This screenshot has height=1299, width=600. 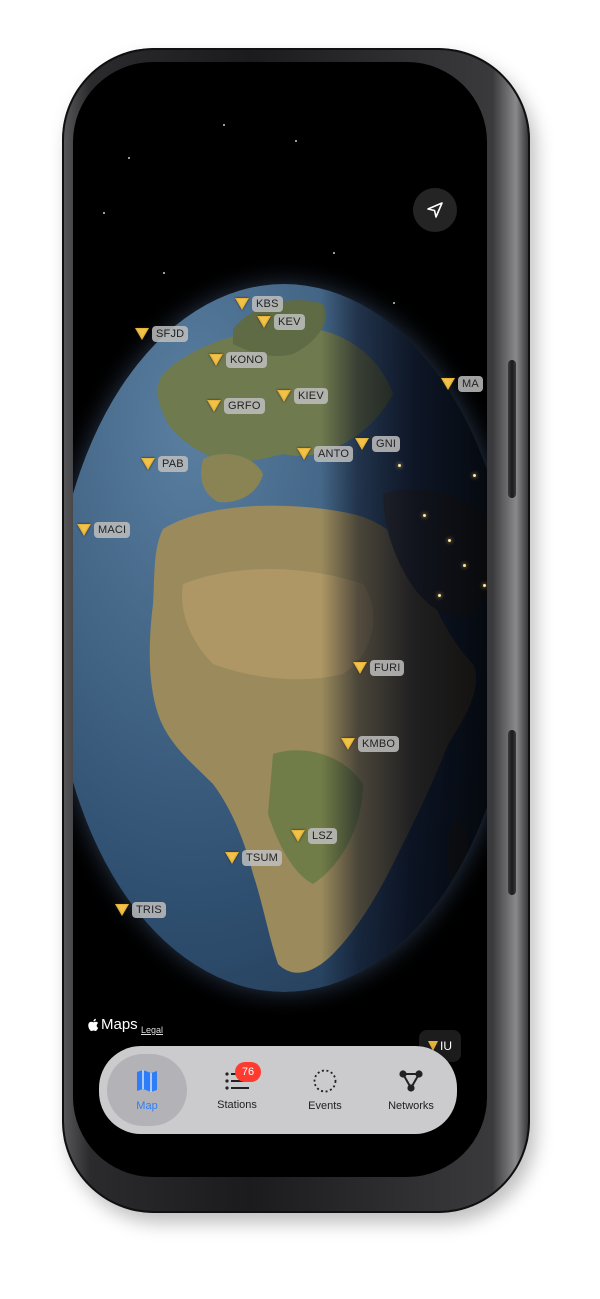 I want to click on dynamic-island, so click(x=280, y=95).